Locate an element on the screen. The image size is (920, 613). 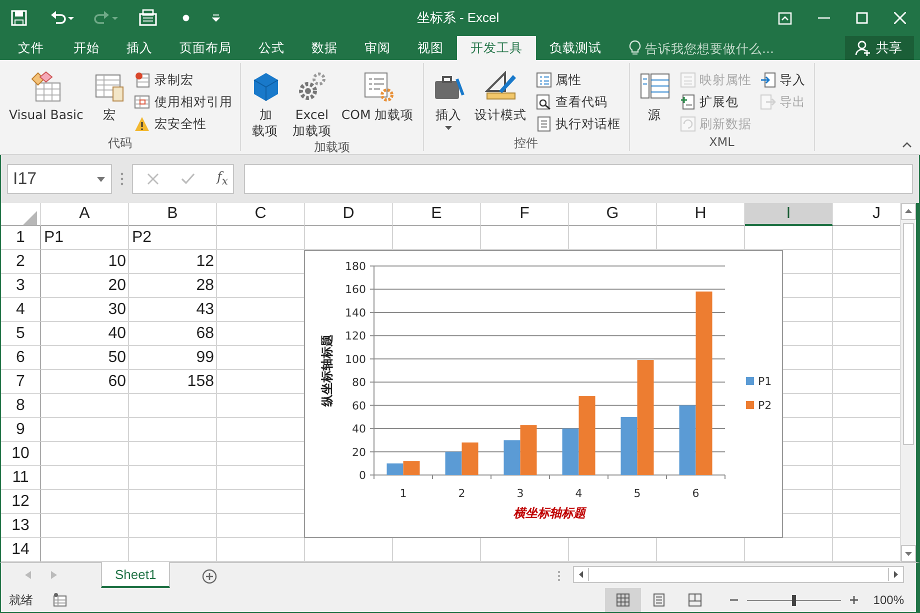
ribbon-button: 执行对话框 is located at coordinates (578, 124).